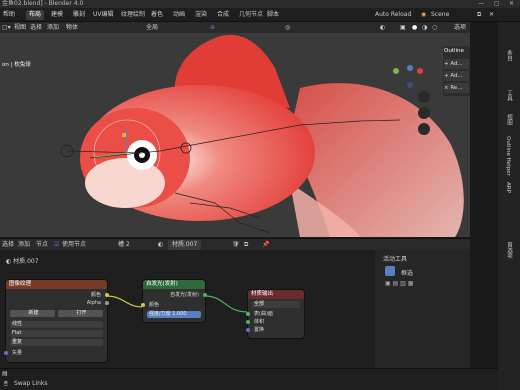 The height and width of the screenshot is (390, 520). I want to click on minimize-icon: —, so click(481, 4).